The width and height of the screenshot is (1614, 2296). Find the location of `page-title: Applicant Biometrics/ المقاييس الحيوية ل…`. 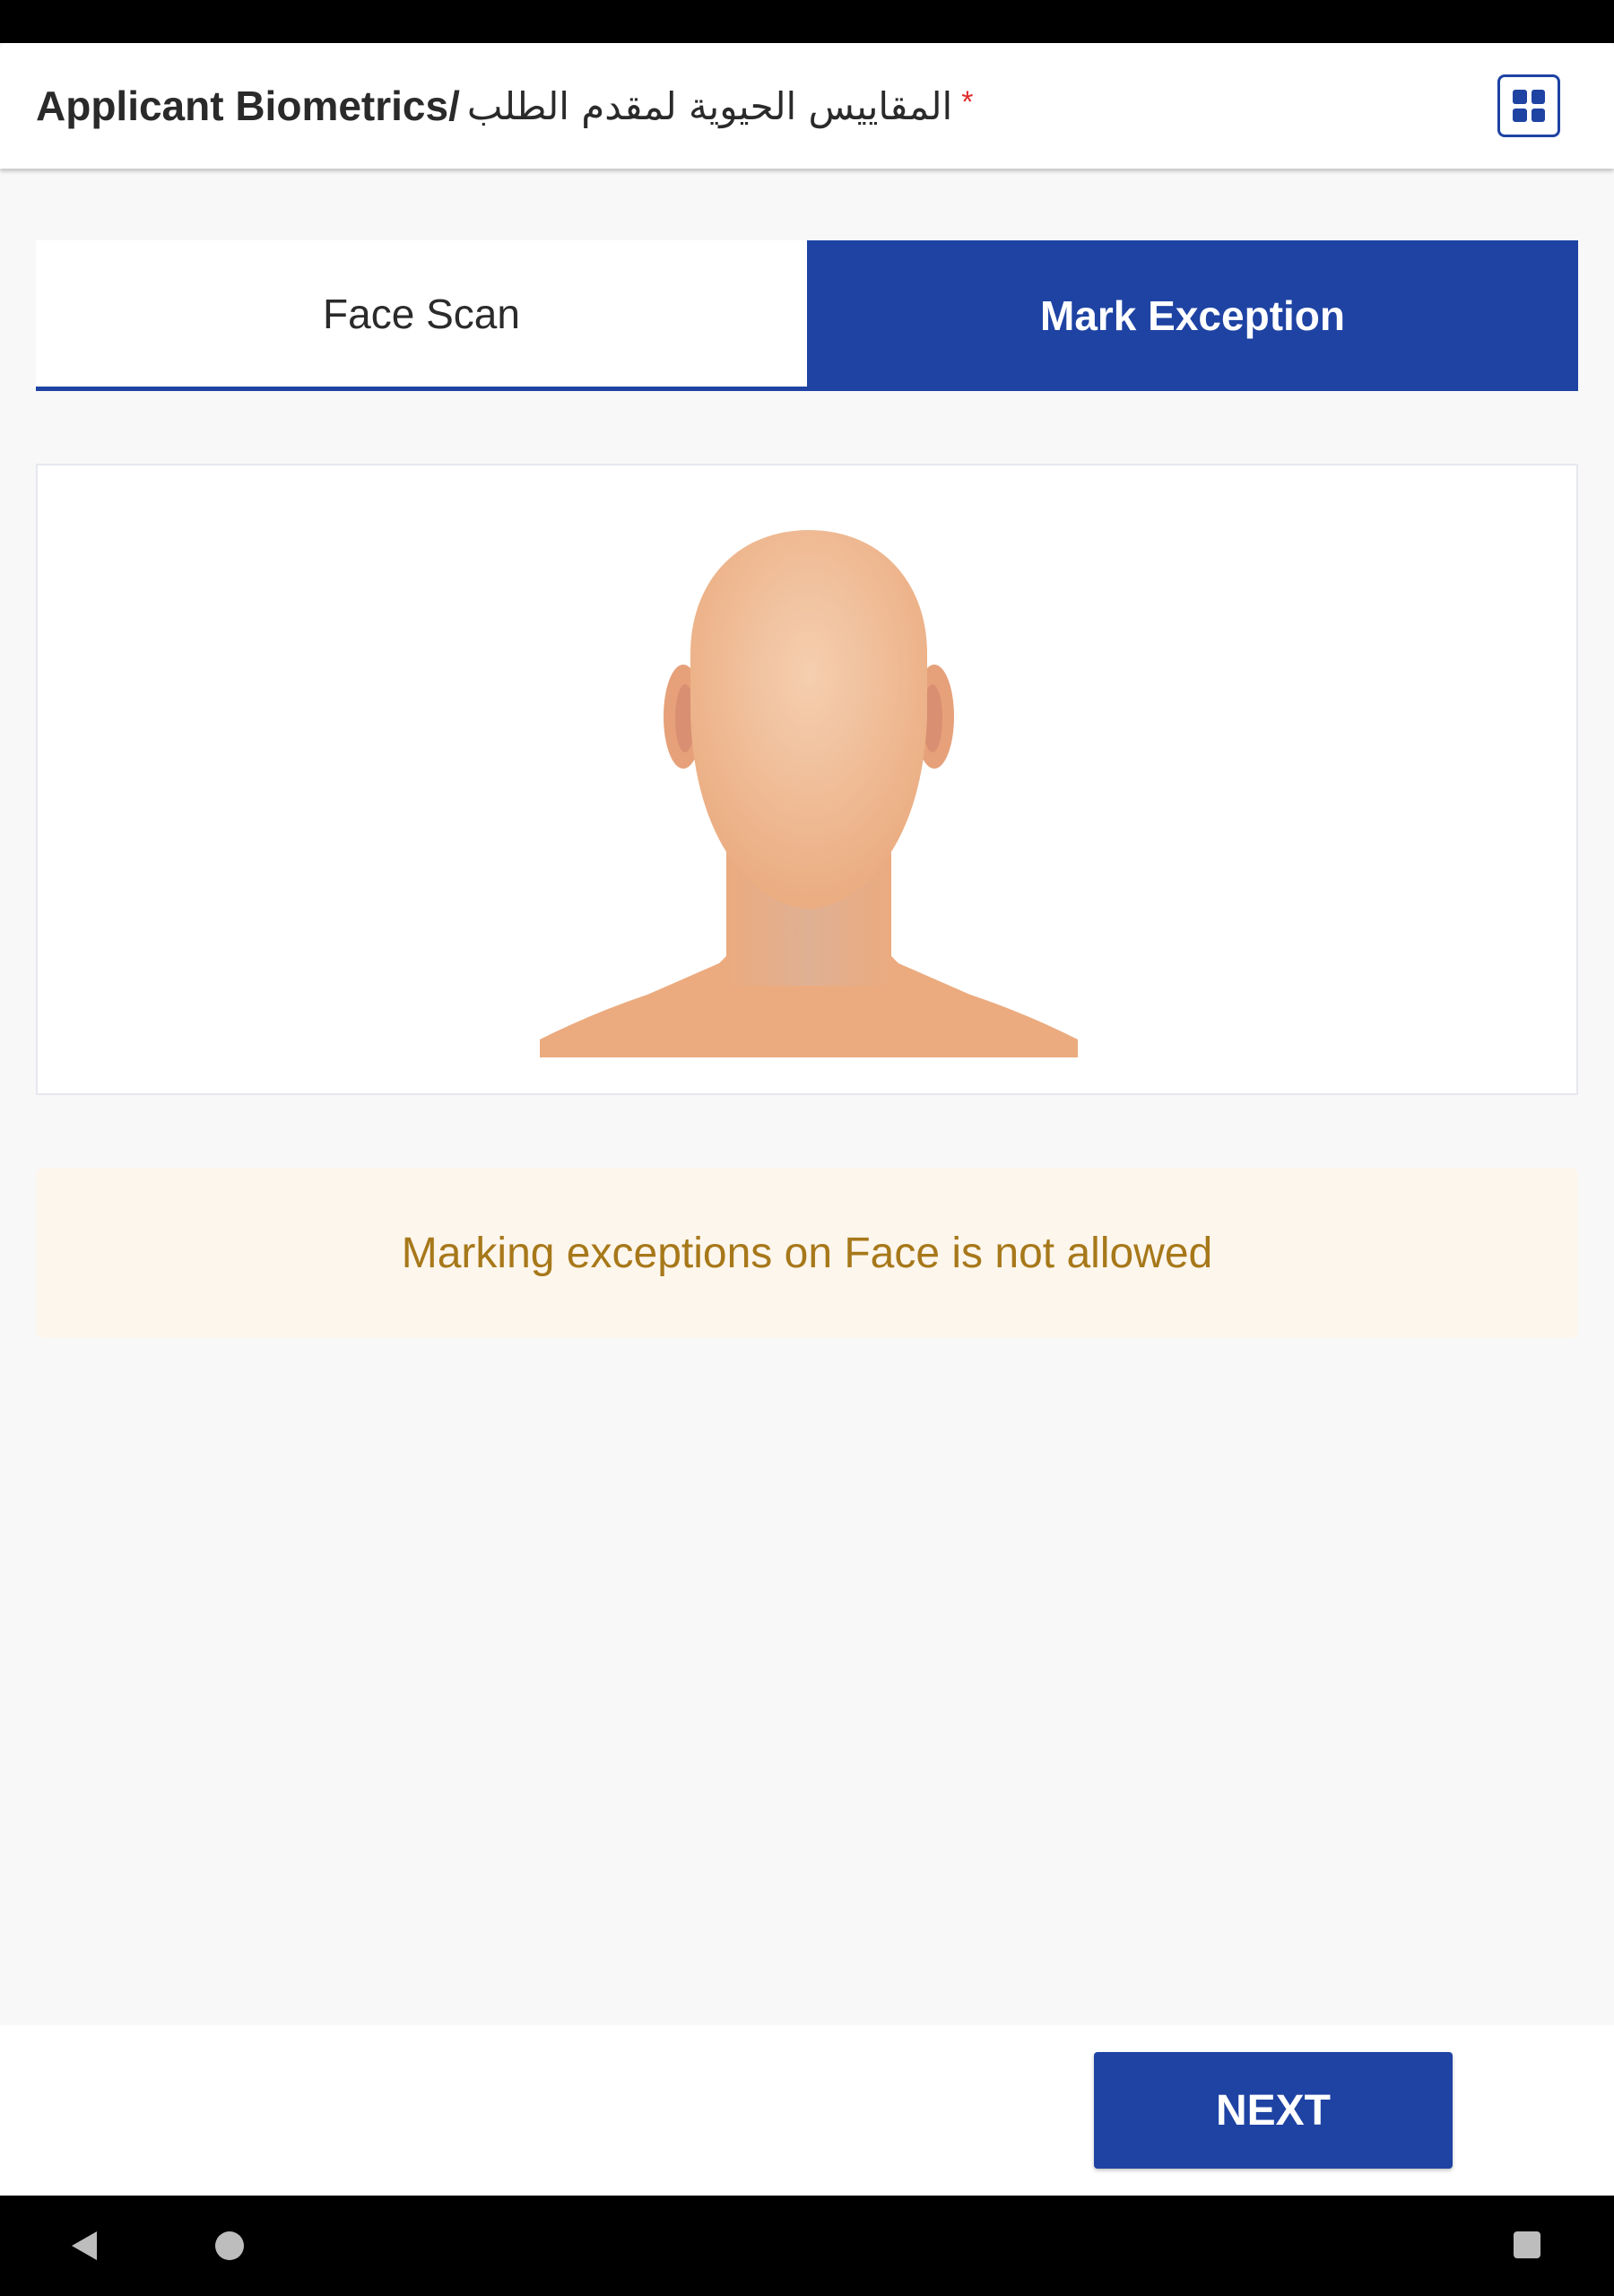

page-title: Applicant Biometrics/ المقاييس الحيوية ل… is located at coordinates (504, 106).